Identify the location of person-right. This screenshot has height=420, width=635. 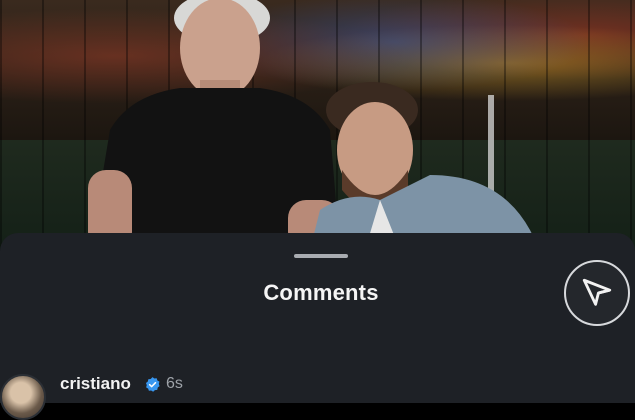
(425, 166).